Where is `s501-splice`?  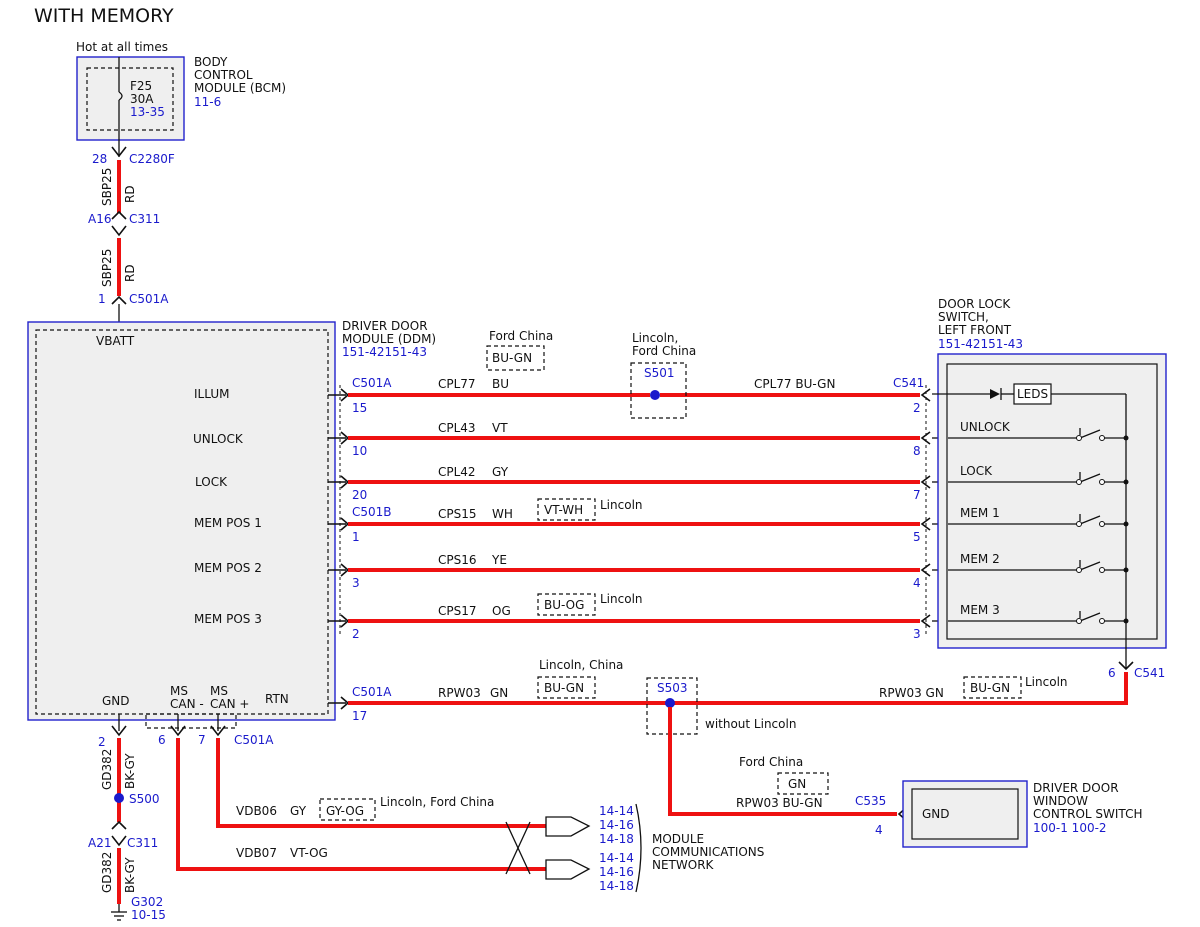
s501-splice is located at coordinates (655, 395).